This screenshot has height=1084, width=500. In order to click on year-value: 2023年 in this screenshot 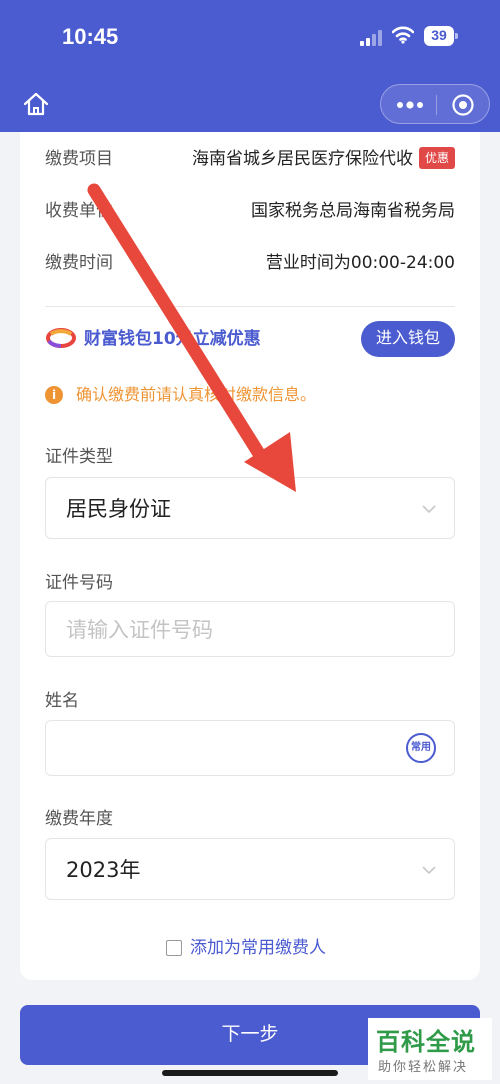, I will do `click(103, 870)`.